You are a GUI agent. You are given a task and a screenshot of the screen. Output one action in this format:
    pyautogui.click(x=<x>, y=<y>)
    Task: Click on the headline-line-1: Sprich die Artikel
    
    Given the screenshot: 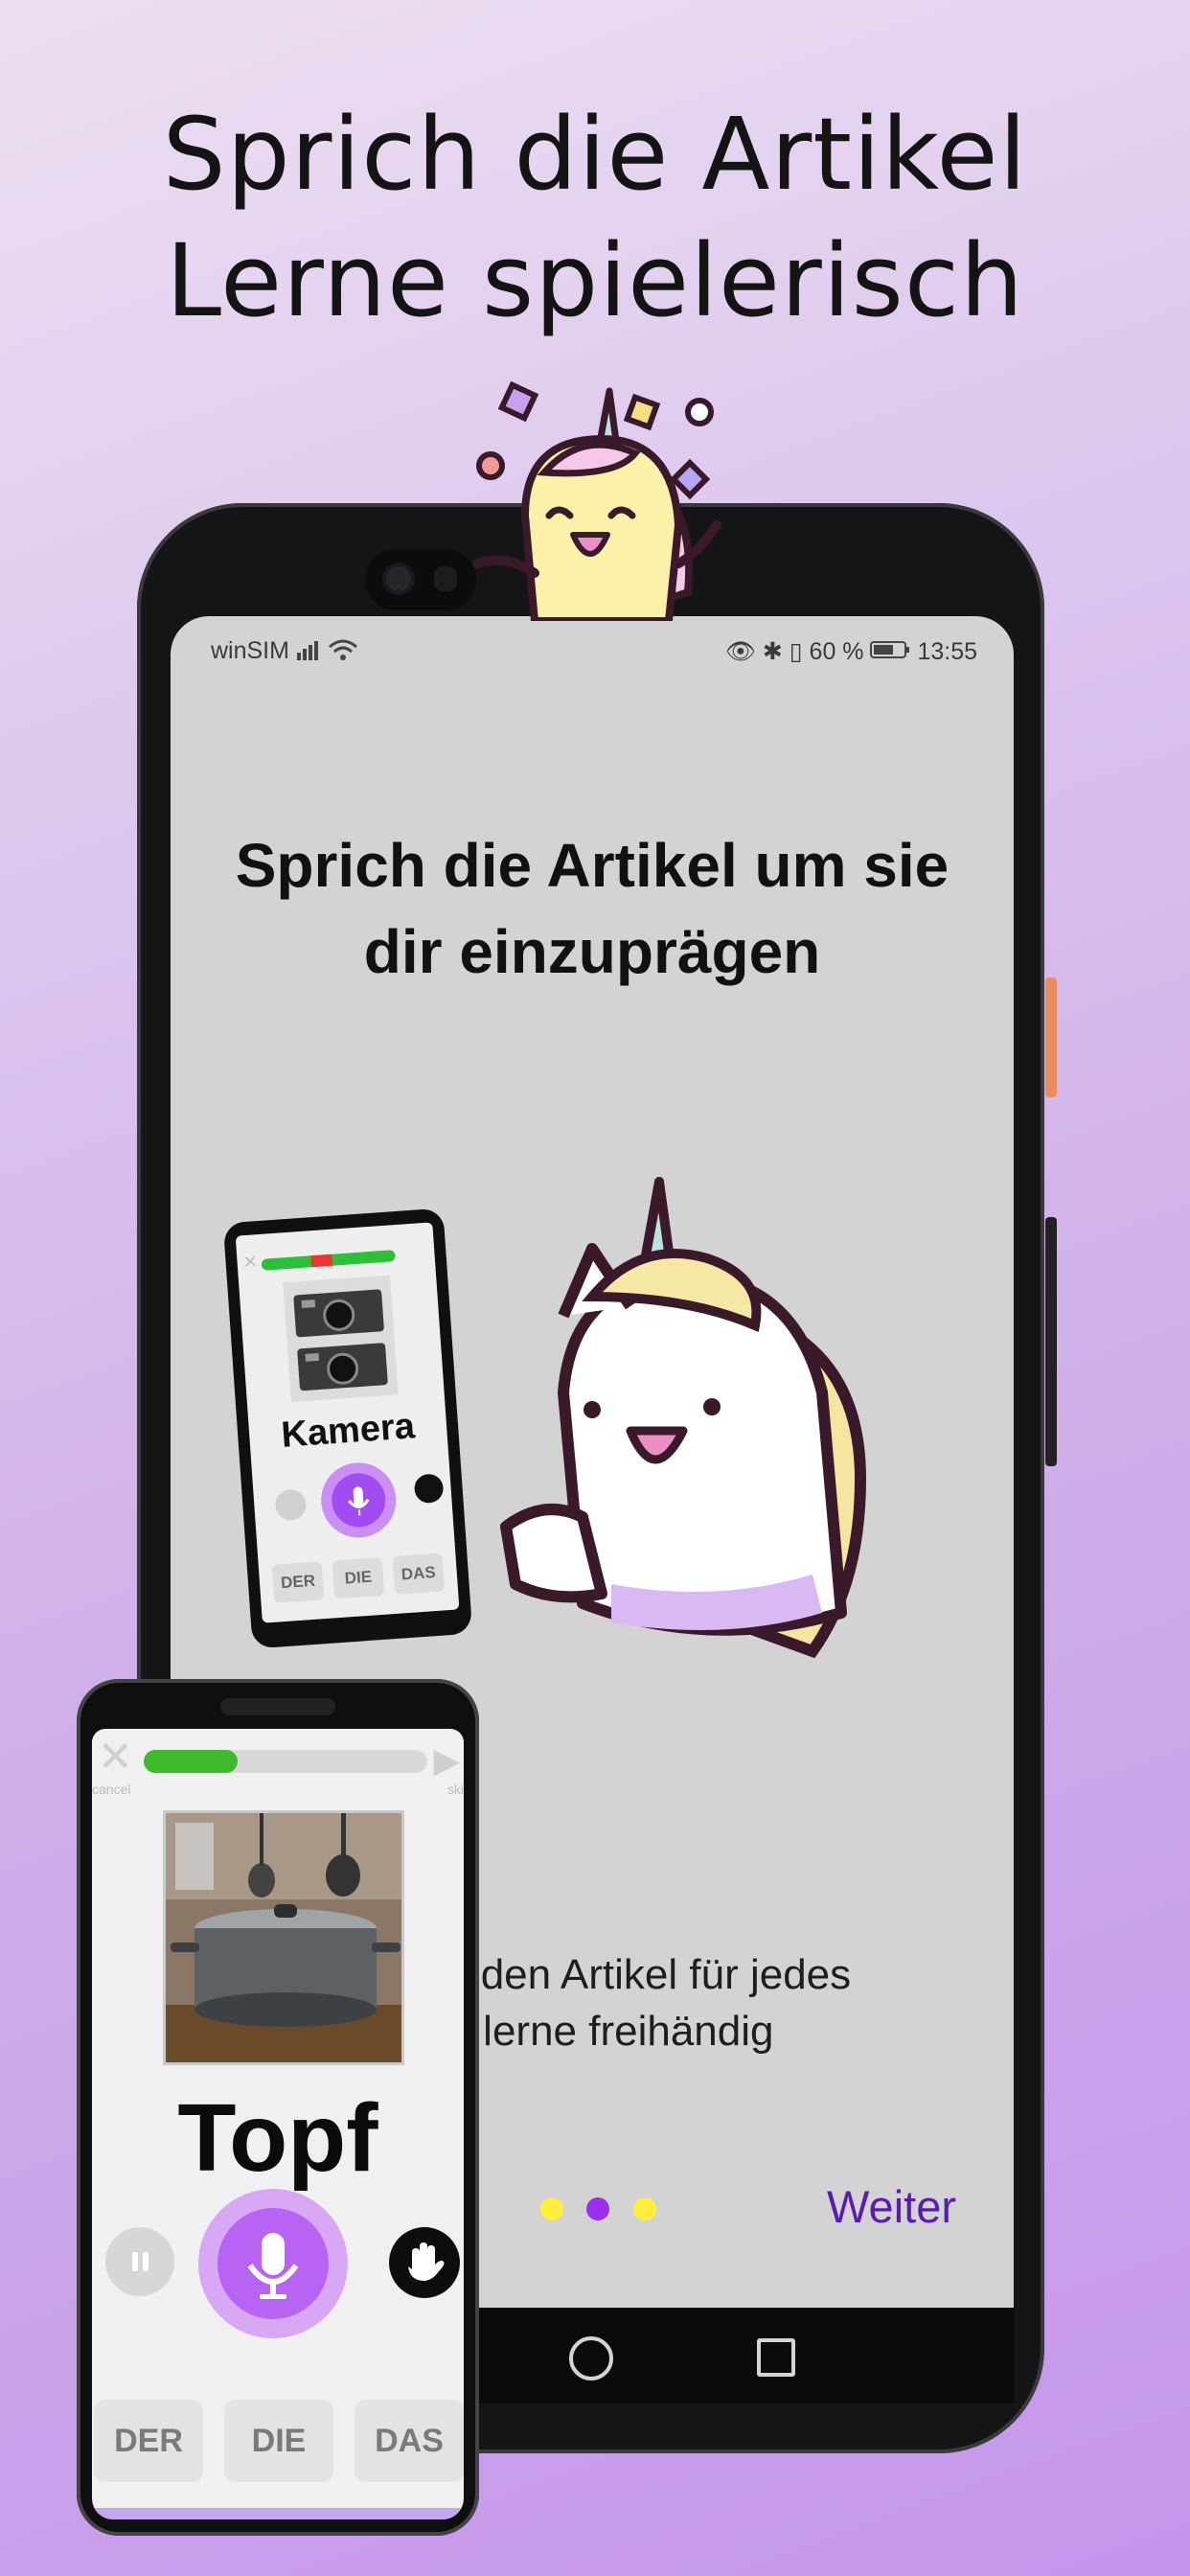 What is the action you would take?
    pyautogui.click(x=595, y=154)
    